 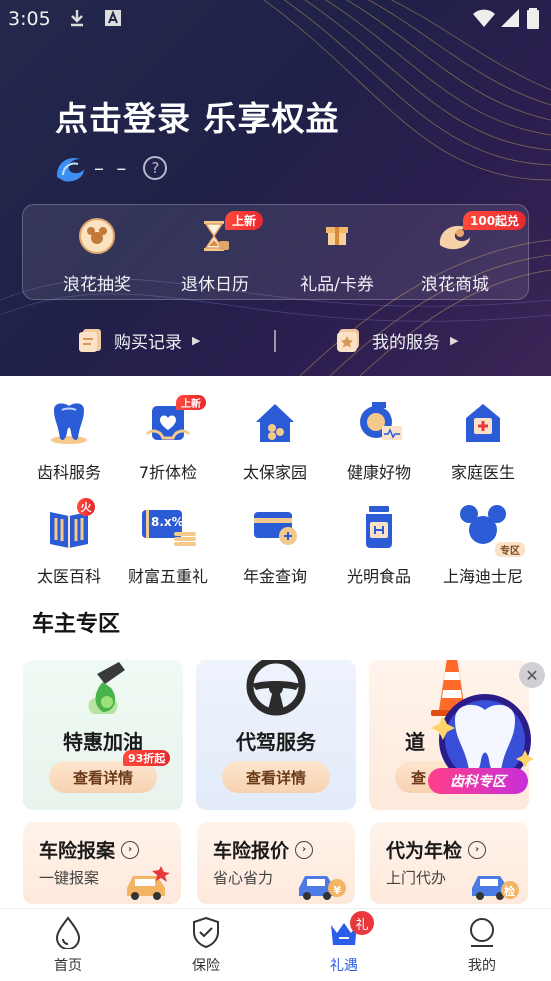 What do you see at coordinates (275, 19) in the screenshot?
I see `status-bar: 3:05` at bounding box center [275, 19].